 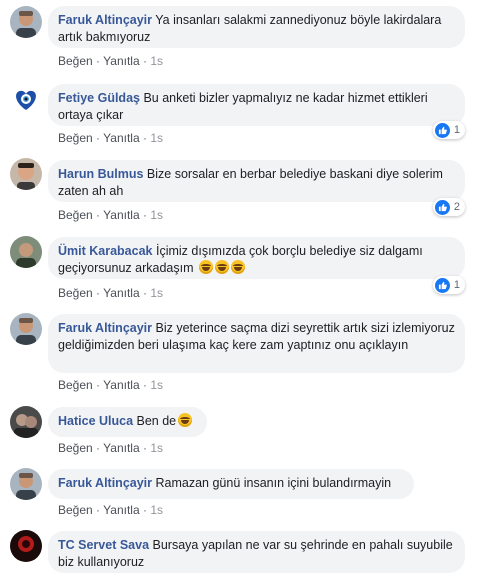 What do you see at coordinates (100, 174) in the screenshot?
I see `comment-author: Harun Bulmus` at bounding box center [100, 174].